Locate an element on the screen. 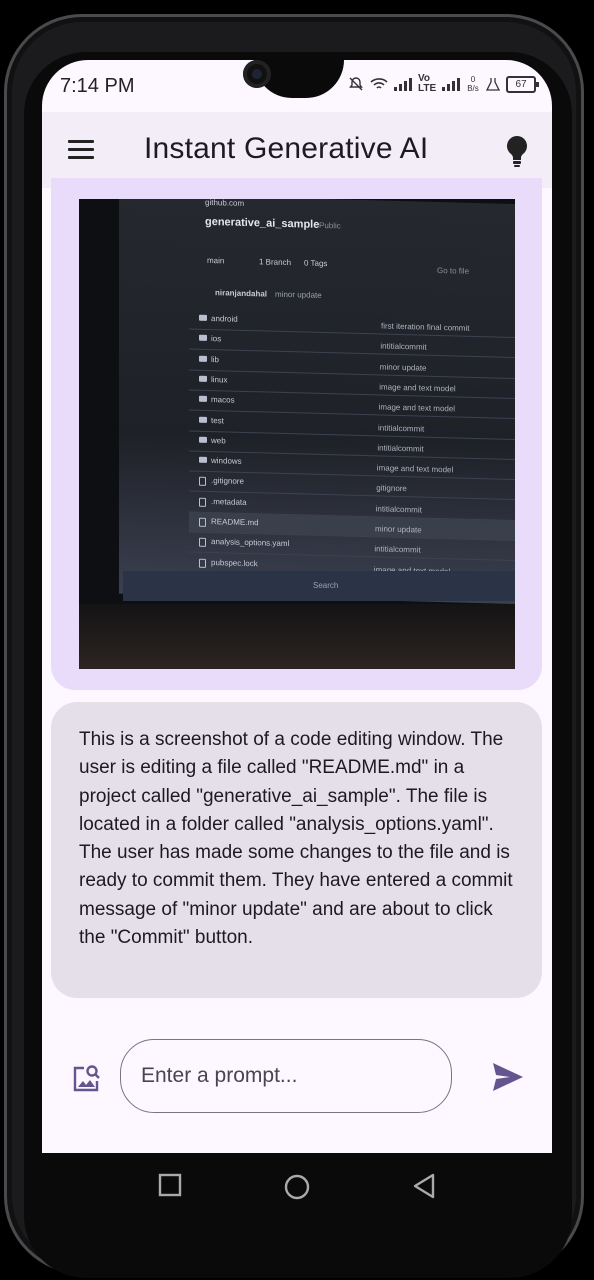 Image resolution: width=594 pixels, height=1280 pixels. photo-file-name: test is located at coordinates (217, 420).